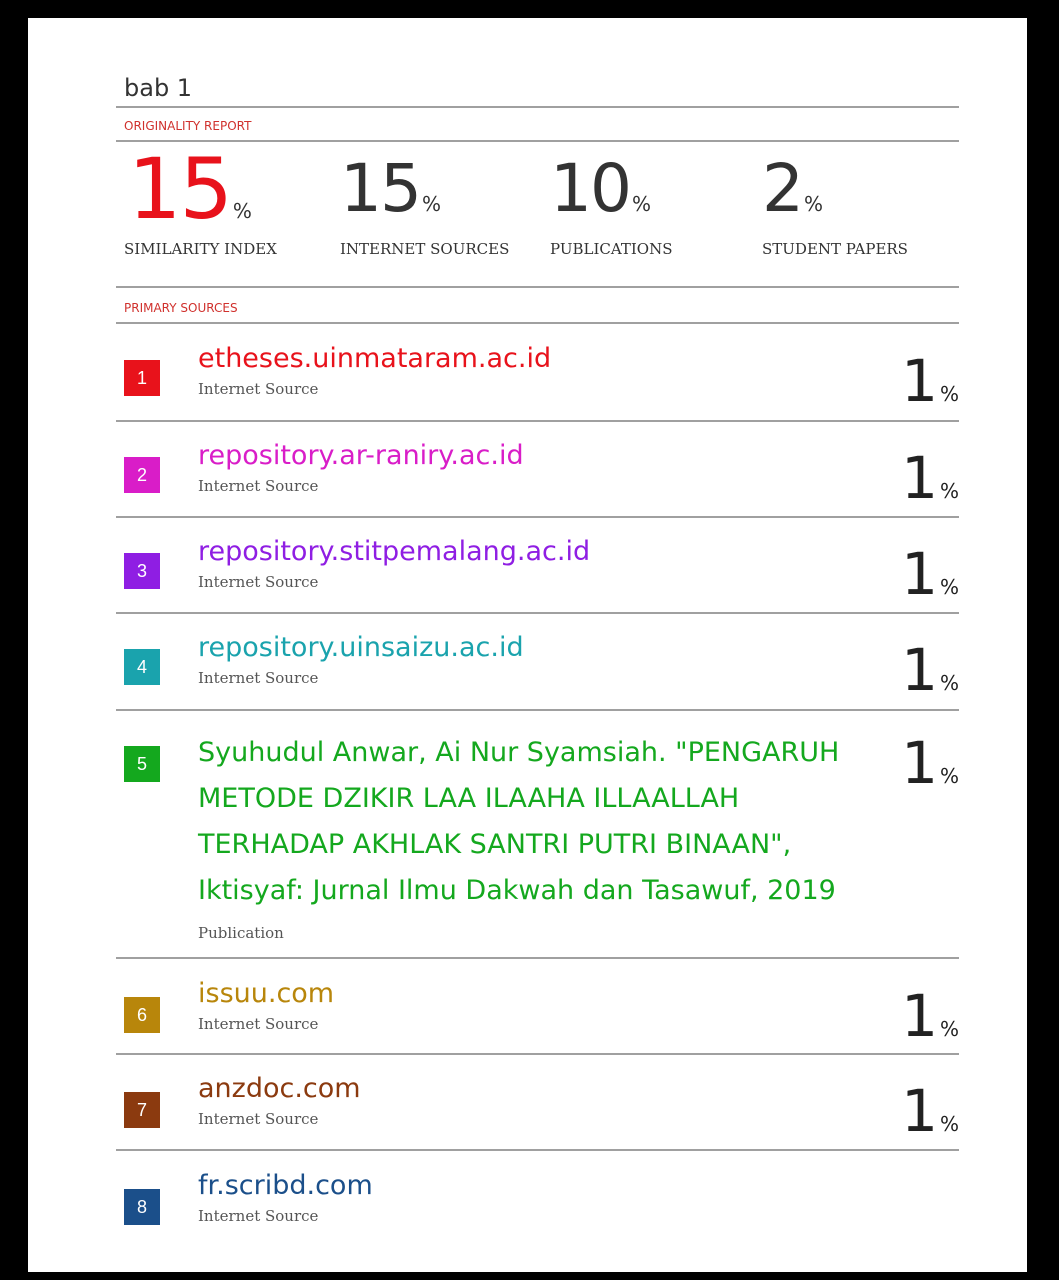 The image size is (1059, 1280). Describe the element at coordinates (142, 1015) in the screenshot. I see `source-number-badge: 6` at that location.